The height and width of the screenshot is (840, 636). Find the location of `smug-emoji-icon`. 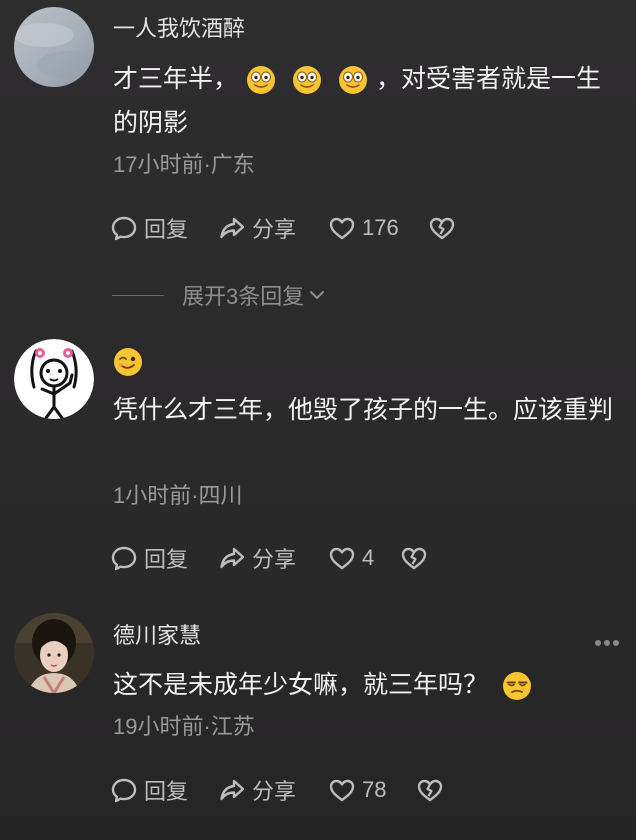

smug-emoji-icon is located at coordinates (517, 686).